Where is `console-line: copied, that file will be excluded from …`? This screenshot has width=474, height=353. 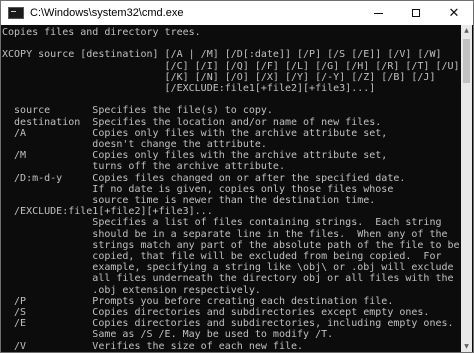
console-line: copied, that file will be excluded from … is located at coordinates (222, 256).